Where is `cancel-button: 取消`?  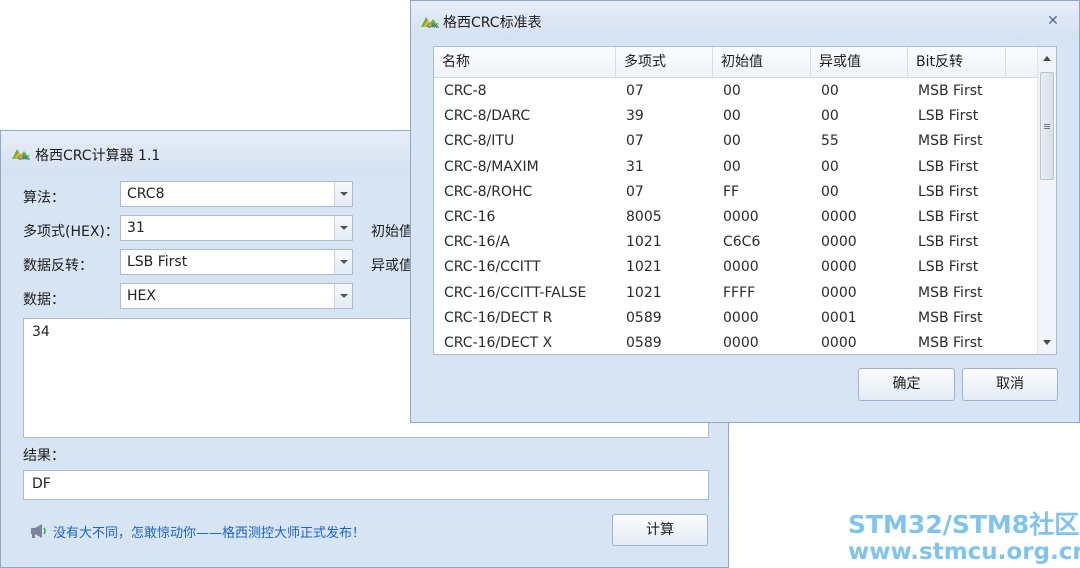
cancel-button: 取消 is located at coordinates (1010, 384).